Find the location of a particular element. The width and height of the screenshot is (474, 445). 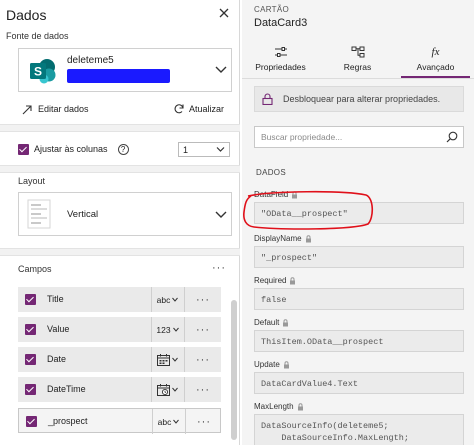

data-source-dropdown: S deleteme5 is located at coordinates (125, 70).